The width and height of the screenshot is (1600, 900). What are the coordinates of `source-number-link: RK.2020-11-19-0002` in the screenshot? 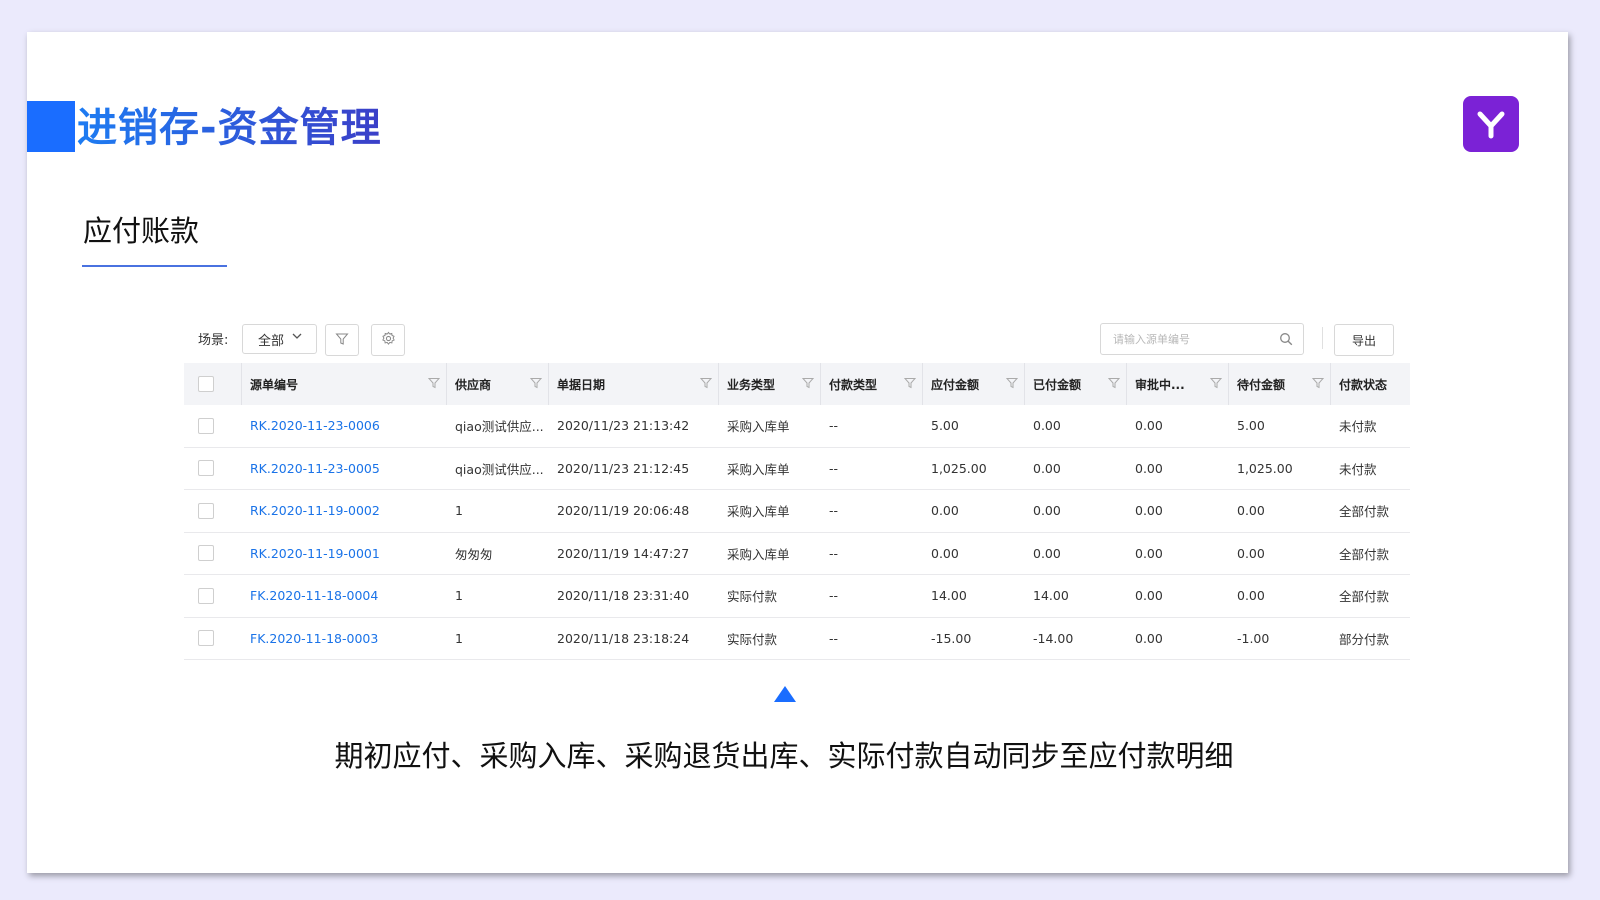 It's located at (344, 511).